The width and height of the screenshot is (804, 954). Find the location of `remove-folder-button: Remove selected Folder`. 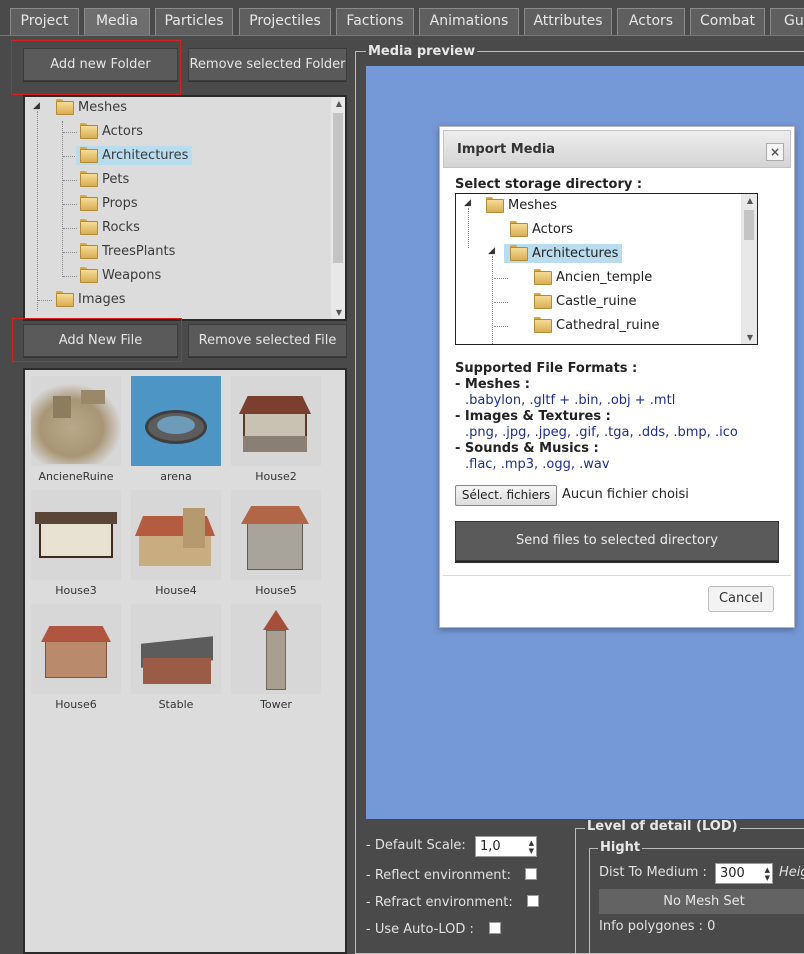

remove-folder-button: Remove selected Folder is located at coordinates (267, 64).